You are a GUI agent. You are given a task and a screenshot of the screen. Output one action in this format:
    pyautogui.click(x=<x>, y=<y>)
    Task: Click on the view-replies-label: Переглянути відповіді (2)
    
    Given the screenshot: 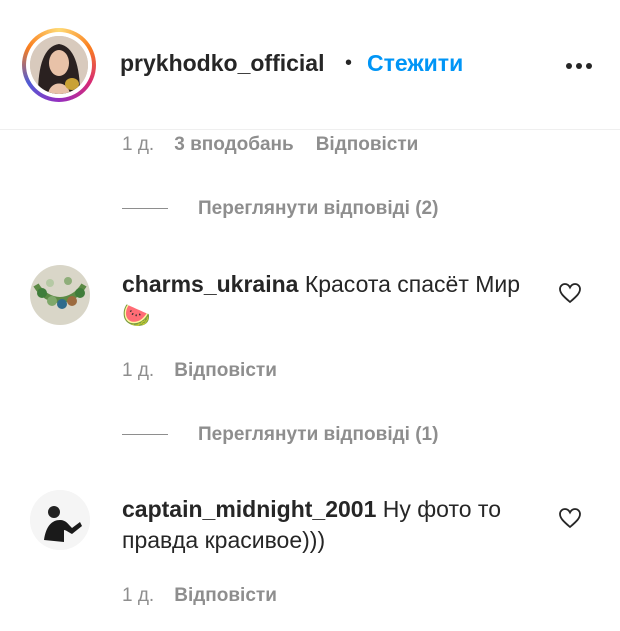 What is the action you would take?
    pyautogui.click(x=318, y=208)
    